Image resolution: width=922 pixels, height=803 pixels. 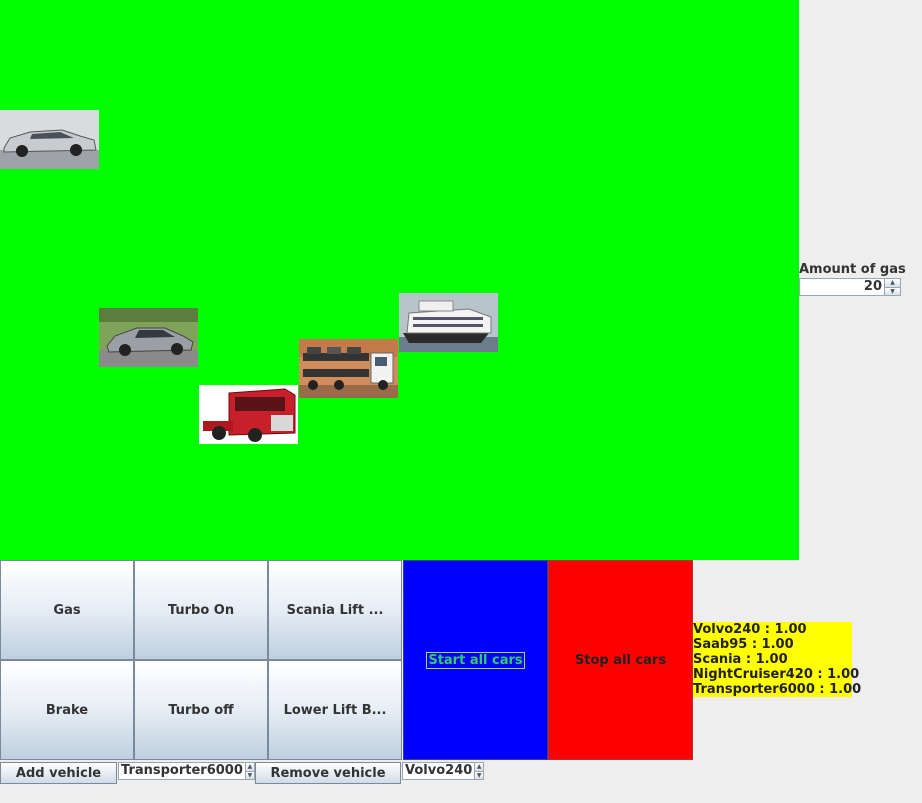 I want to click on gas-amount-value: 20, so click(x=842, y=287).